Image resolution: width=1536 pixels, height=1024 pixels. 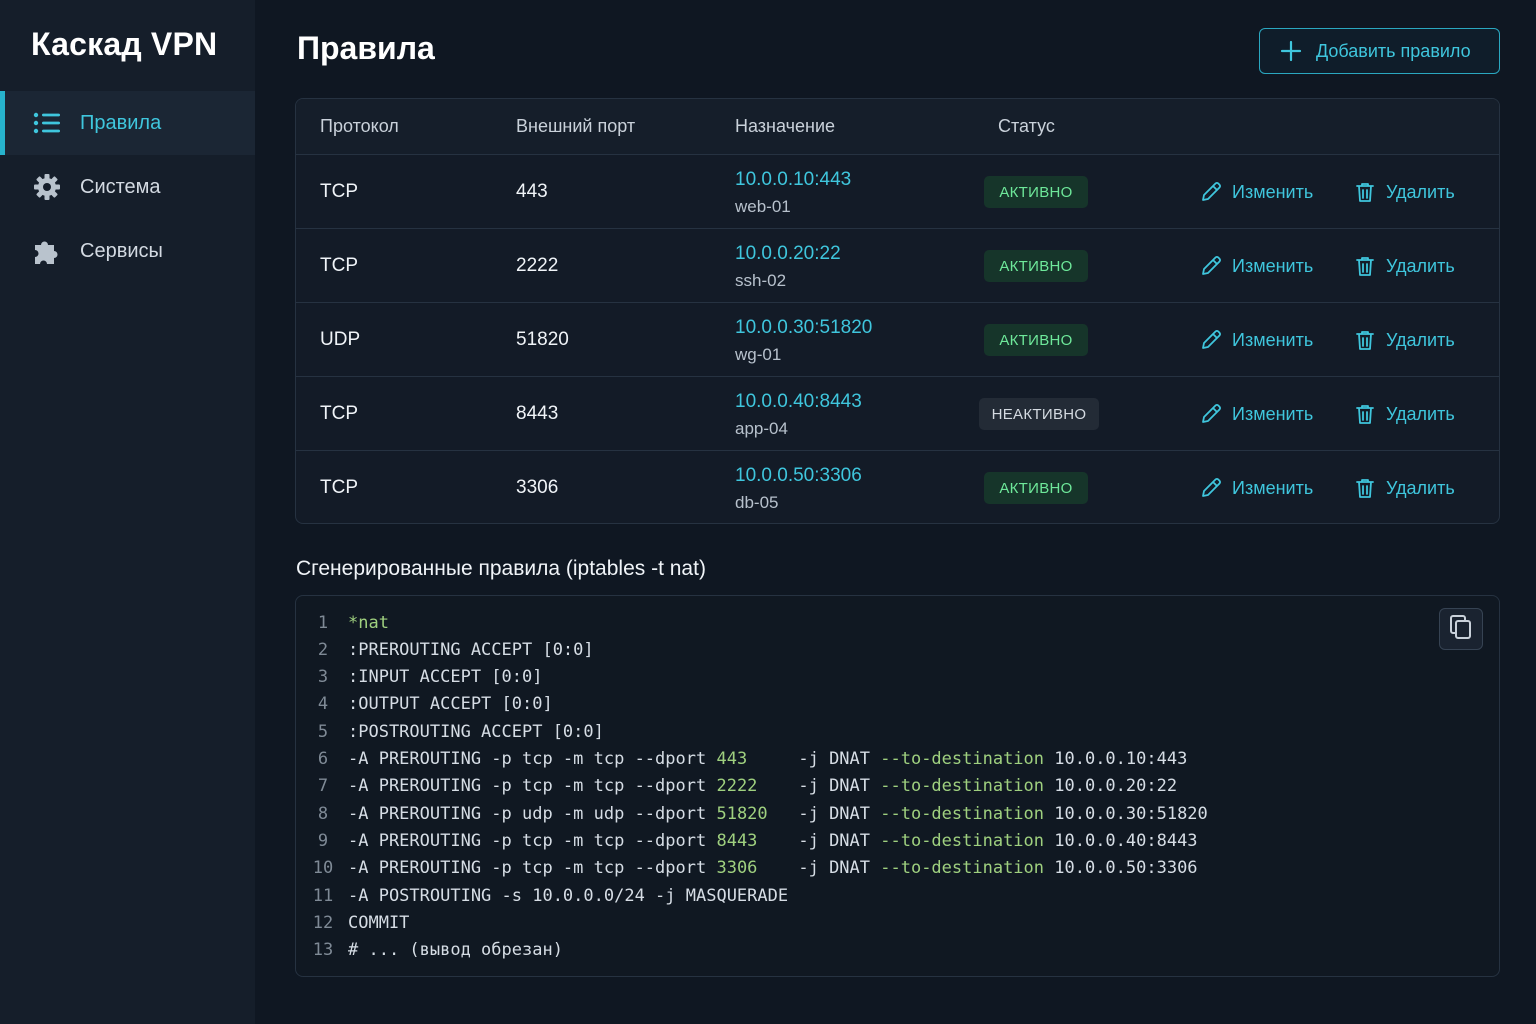 What do you see at coordinates (47, 187) in the screenshot?
I see `gear-icon` at bounding box center [47, 187].